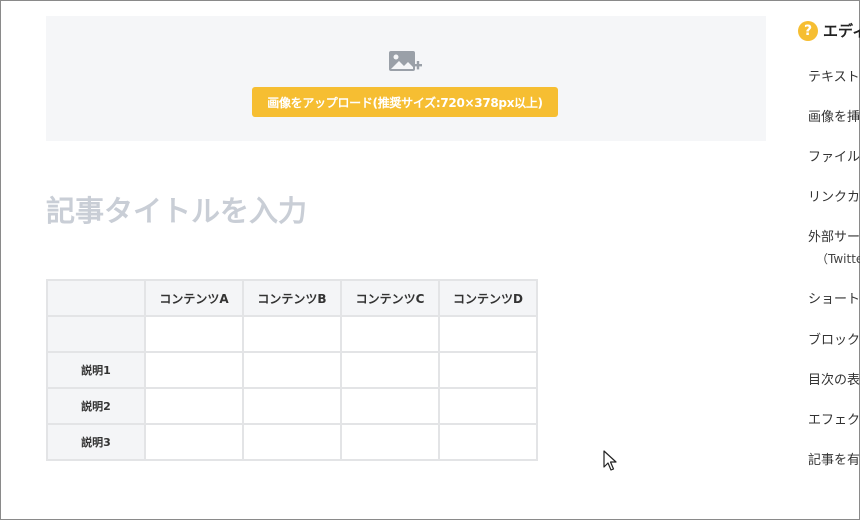 The height and width of the screenshot is (520, 860). What do you see at coordinates (488, 298) in the screenshot?
I see `table-header-cell: コンテンツD` at bounding box center [488, 298].